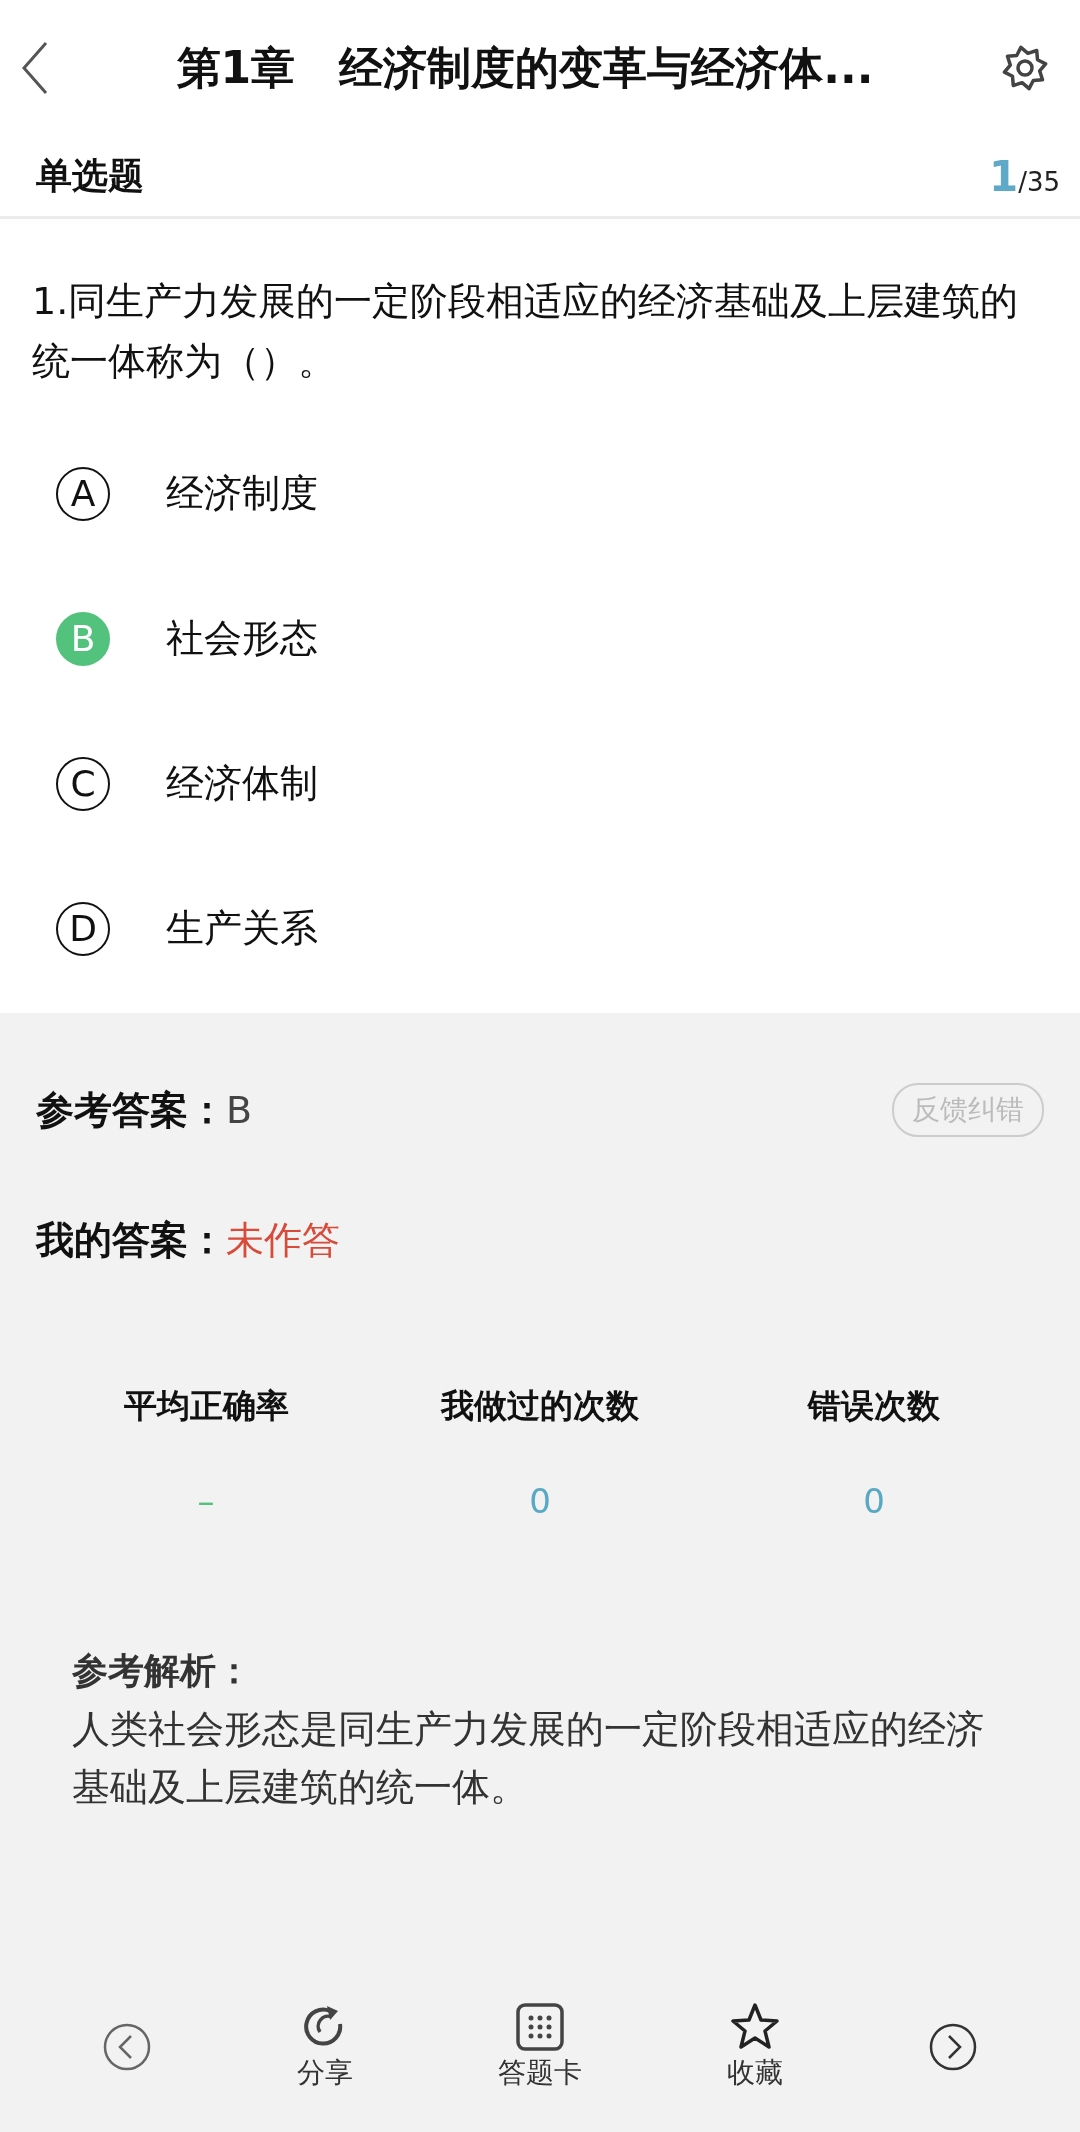 The width and height of the screenshot is (1080, 2132). I want to click on my-answer-value: 未作答, so click(283, 1240).